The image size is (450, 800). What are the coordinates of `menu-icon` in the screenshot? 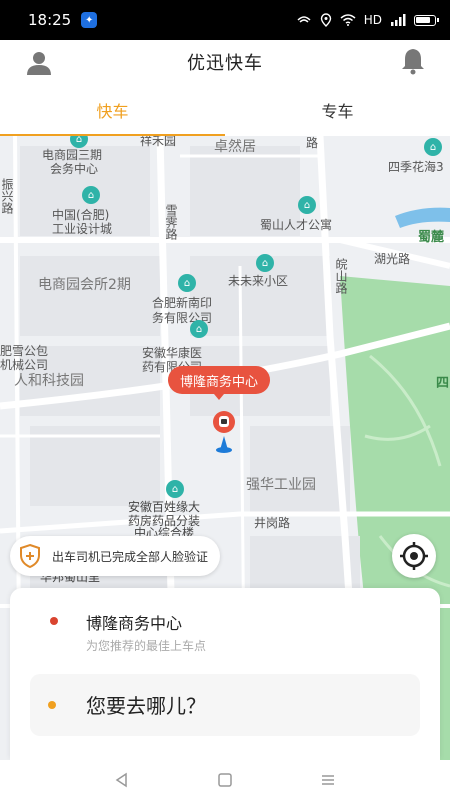 It's located at (328, 780).